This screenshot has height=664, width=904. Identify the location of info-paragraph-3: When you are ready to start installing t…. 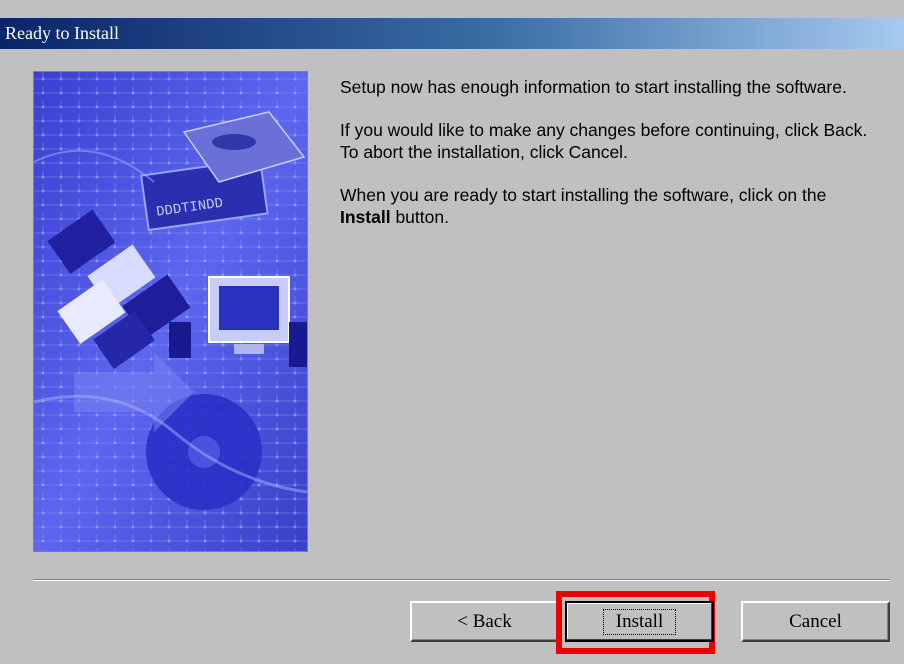
(610, 206).